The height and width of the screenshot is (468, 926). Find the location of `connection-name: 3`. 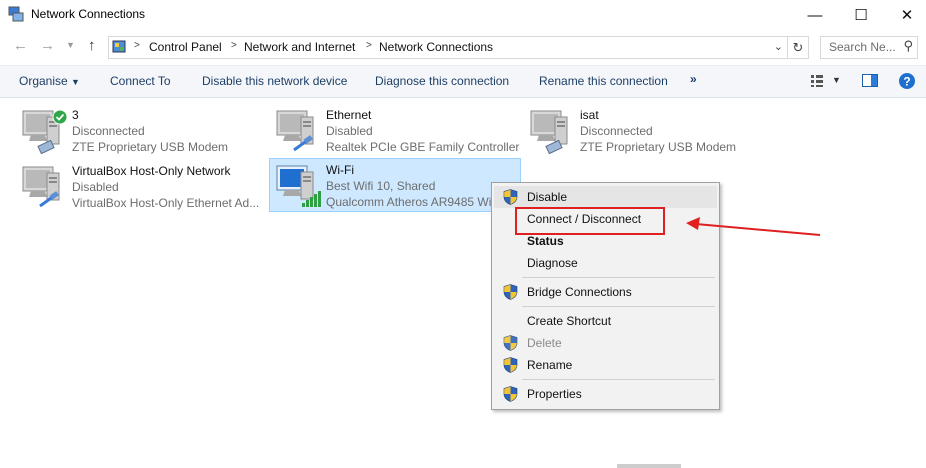

connection-name: 3 is located at coordinates (75, 115).